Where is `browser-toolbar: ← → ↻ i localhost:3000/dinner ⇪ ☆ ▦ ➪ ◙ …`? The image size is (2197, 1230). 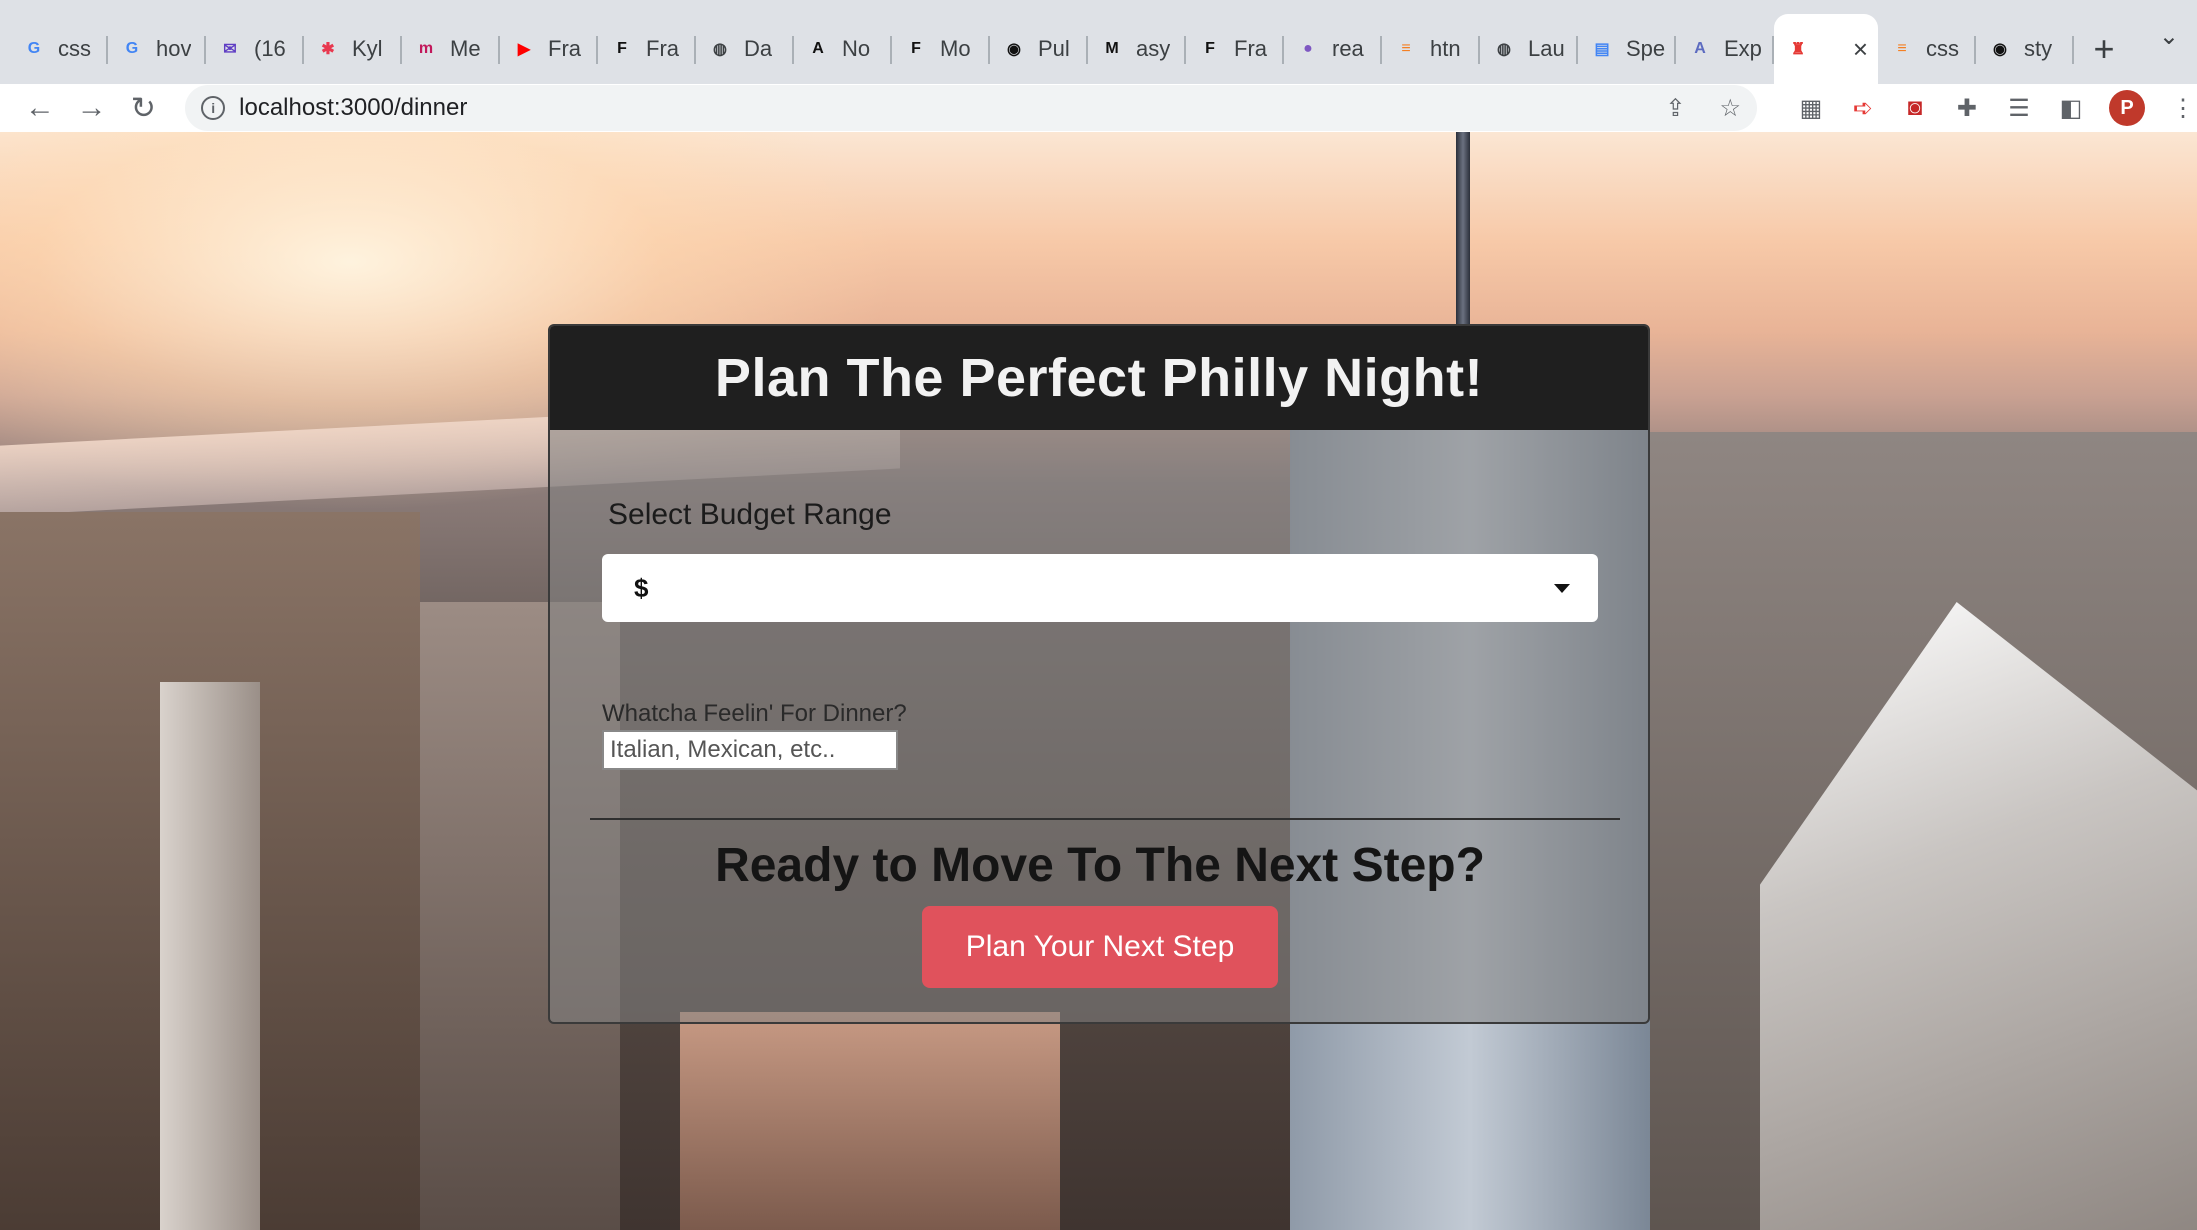 browser-toolbar: ← → ↻ i localhost:3000/dinner ⇪ ☆ ▦ ➪ ◙ … is located at coordinates (1098, 108).